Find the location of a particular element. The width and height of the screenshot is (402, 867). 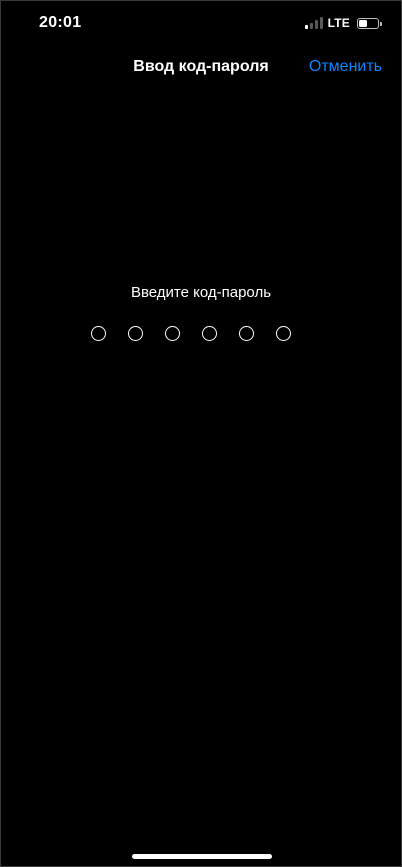

cellular-signal-icon is located at coordinates (313, 23).